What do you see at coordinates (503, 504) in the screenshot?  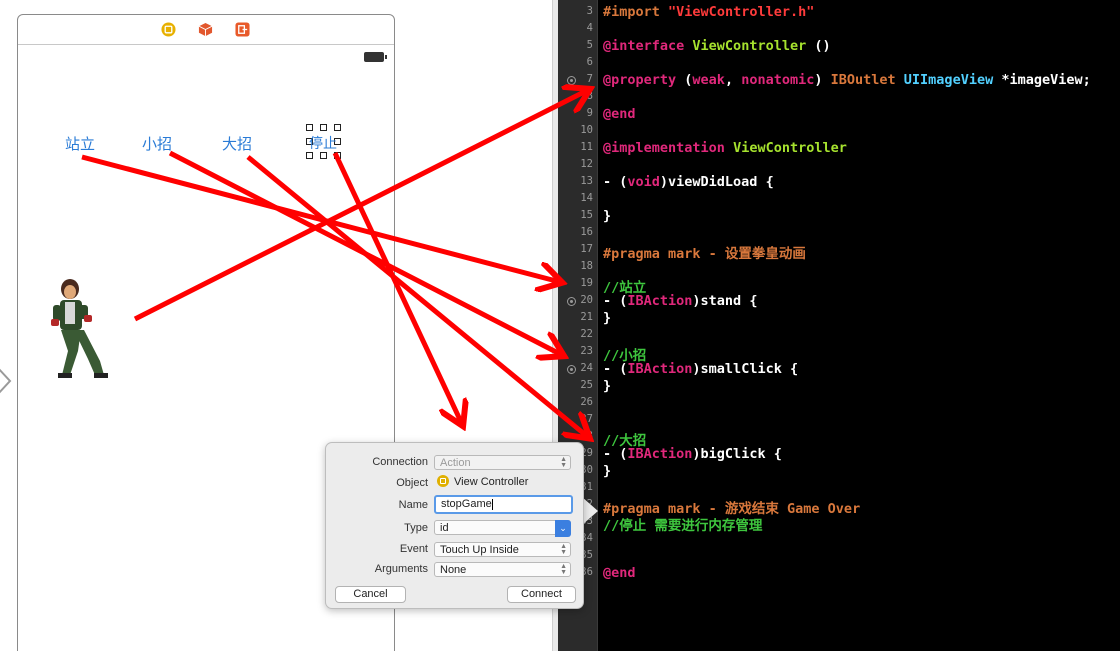 I see `name-input: stopGame` at bounding box center [503, 504].